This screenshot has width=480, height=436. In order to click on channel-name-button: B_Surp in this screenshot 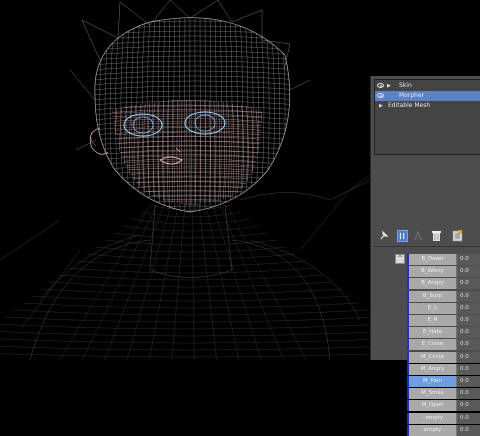, I will do `click(433, 296)`.